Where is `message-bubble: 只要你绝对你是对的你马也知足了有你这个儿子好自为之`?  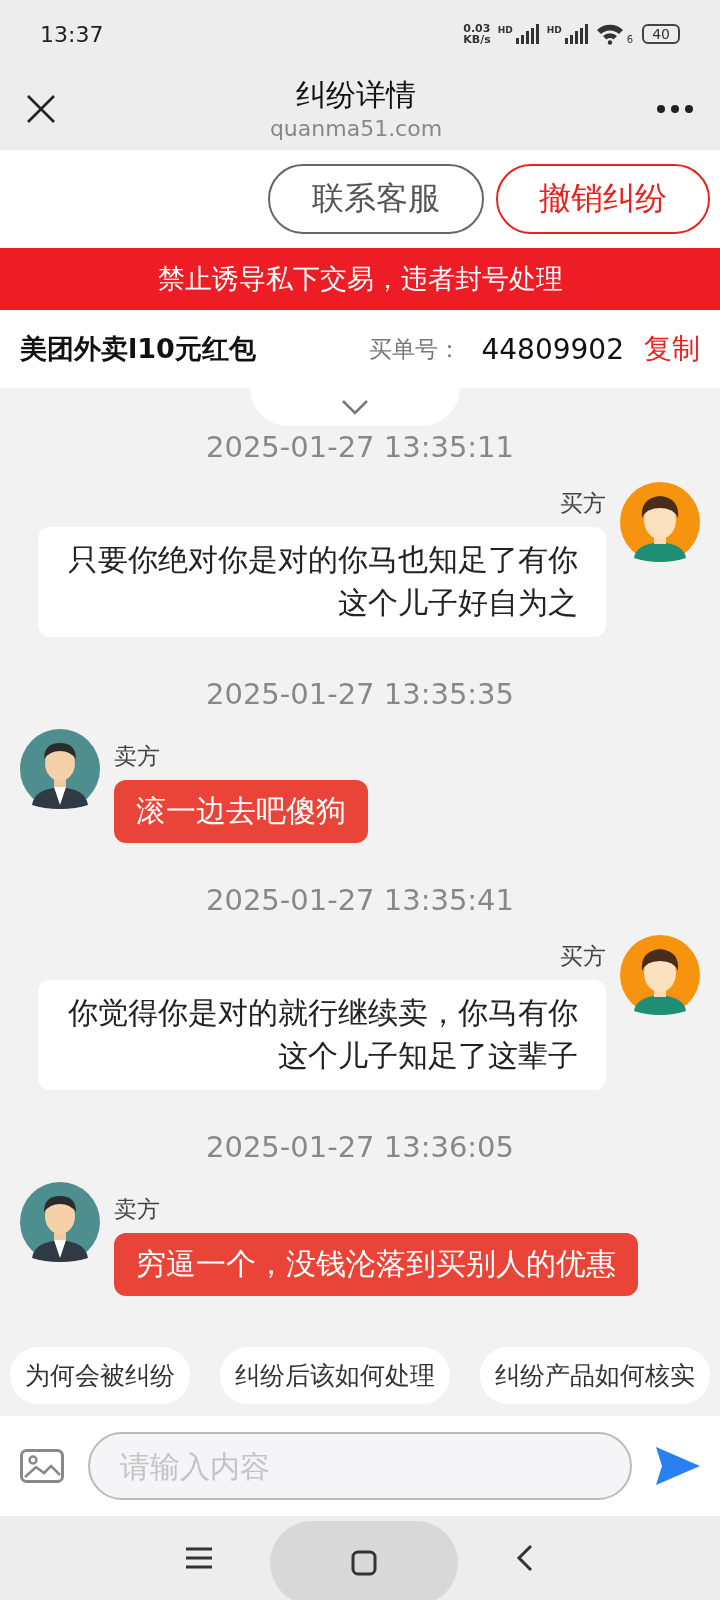
message-bubble: 只要你绝对你是对的你马也知足了有你这个儿子好自为之 is located at coordinates (322, 582).